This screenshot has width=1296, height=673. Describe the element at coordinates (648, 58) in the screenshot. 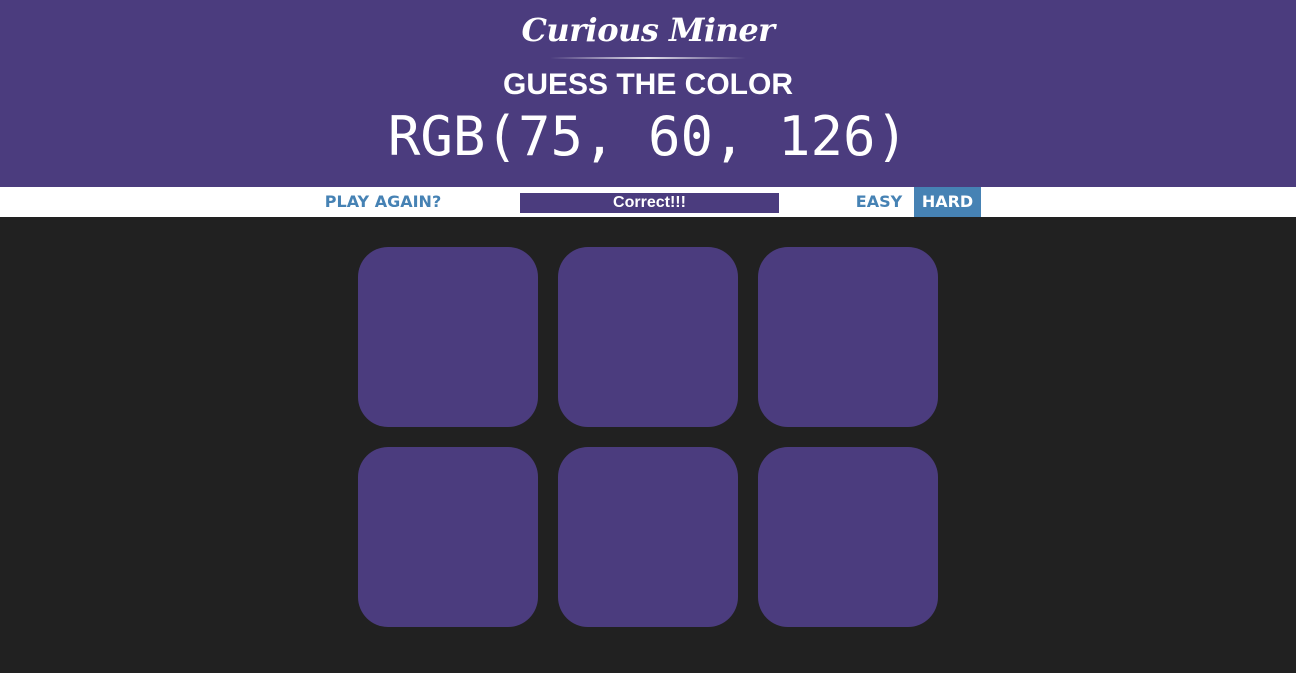

I see `brand-divider` at that location.